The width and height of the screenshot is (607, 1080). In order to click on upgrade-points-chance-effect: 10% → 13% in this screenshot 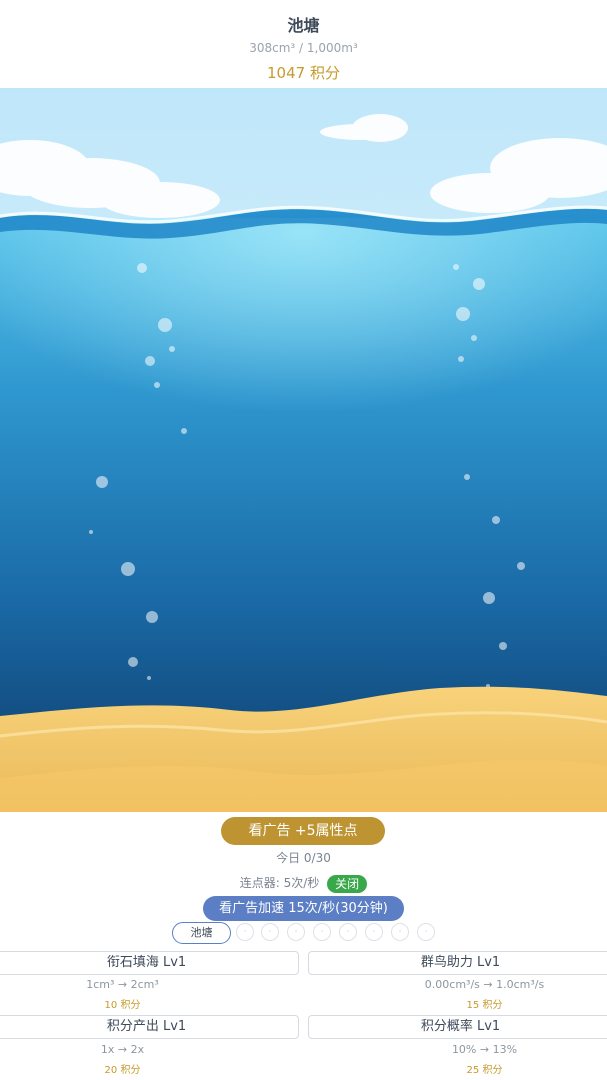, I will do `click(484, 1049)`.